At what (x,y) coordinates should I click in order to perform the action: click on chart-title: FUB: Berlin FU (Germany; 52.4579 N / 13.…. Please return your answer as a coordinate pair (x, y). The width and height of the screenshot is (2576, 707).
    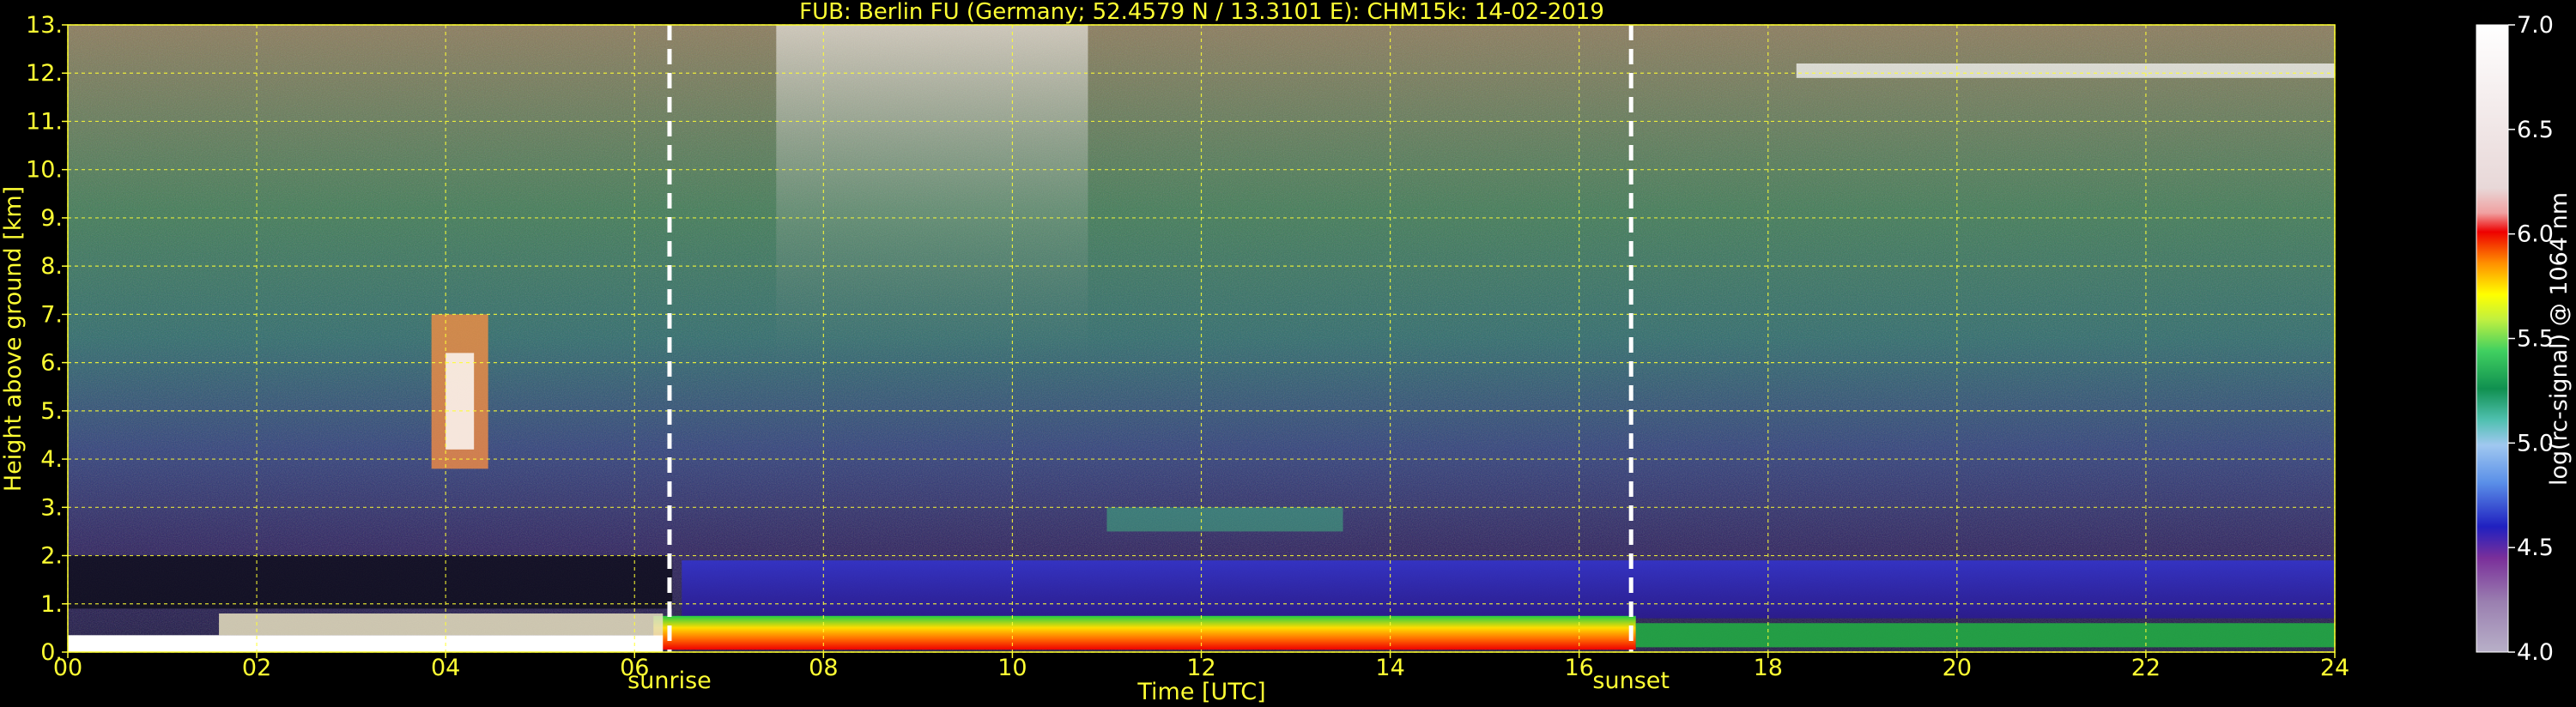
    Looking at the image, I should click on (1201, 12).